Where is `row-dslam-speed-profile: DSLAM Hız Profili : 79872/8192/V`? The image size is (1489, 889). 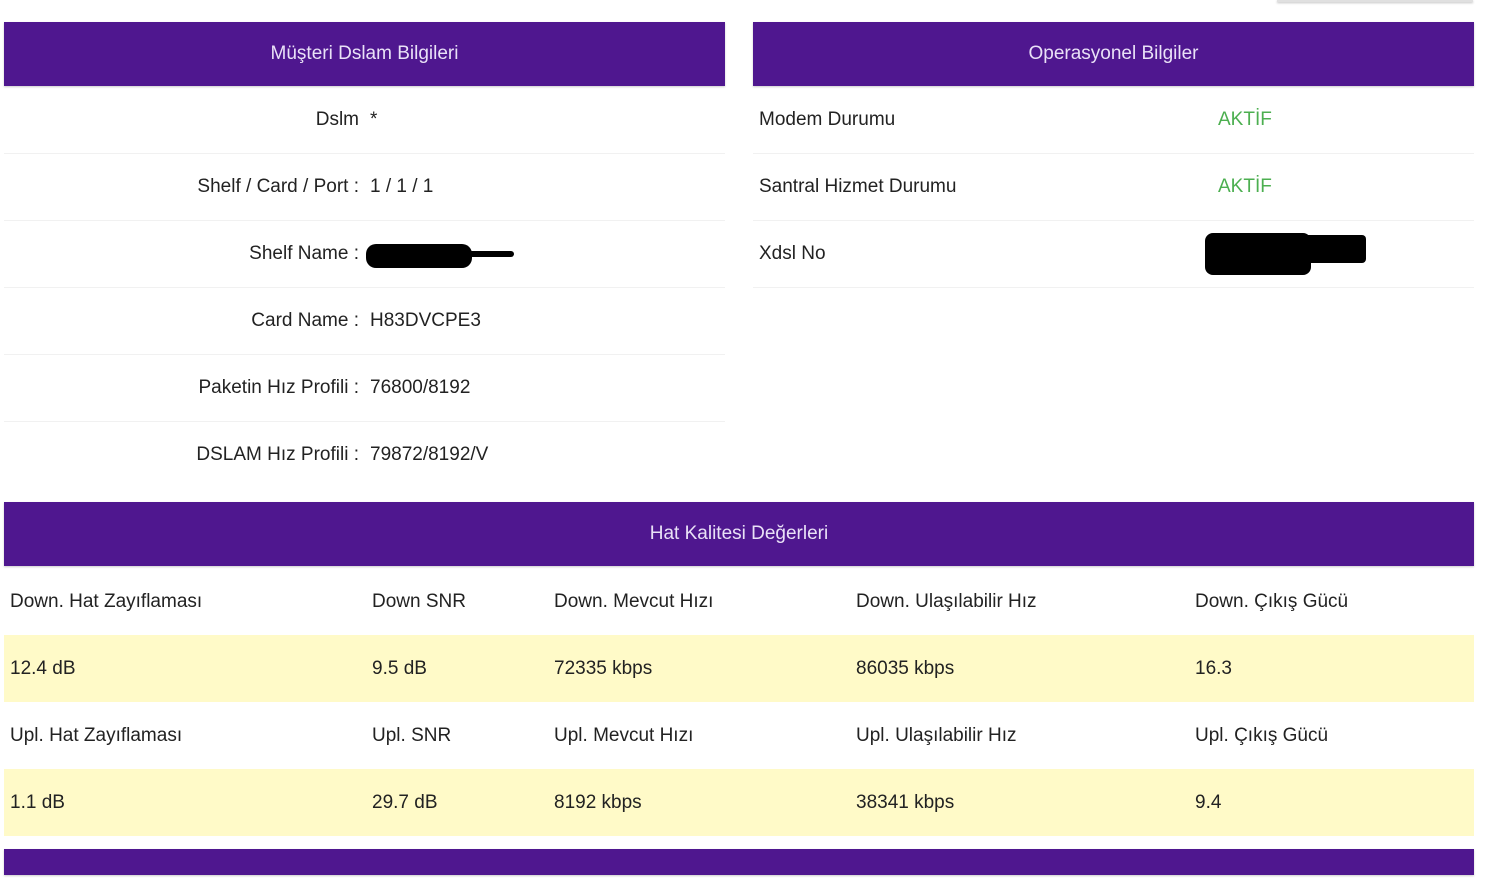
row-dslam-speed-profile: DSLAM Hız Profili : 79872/8192/V is located at coordinates (364, 455).